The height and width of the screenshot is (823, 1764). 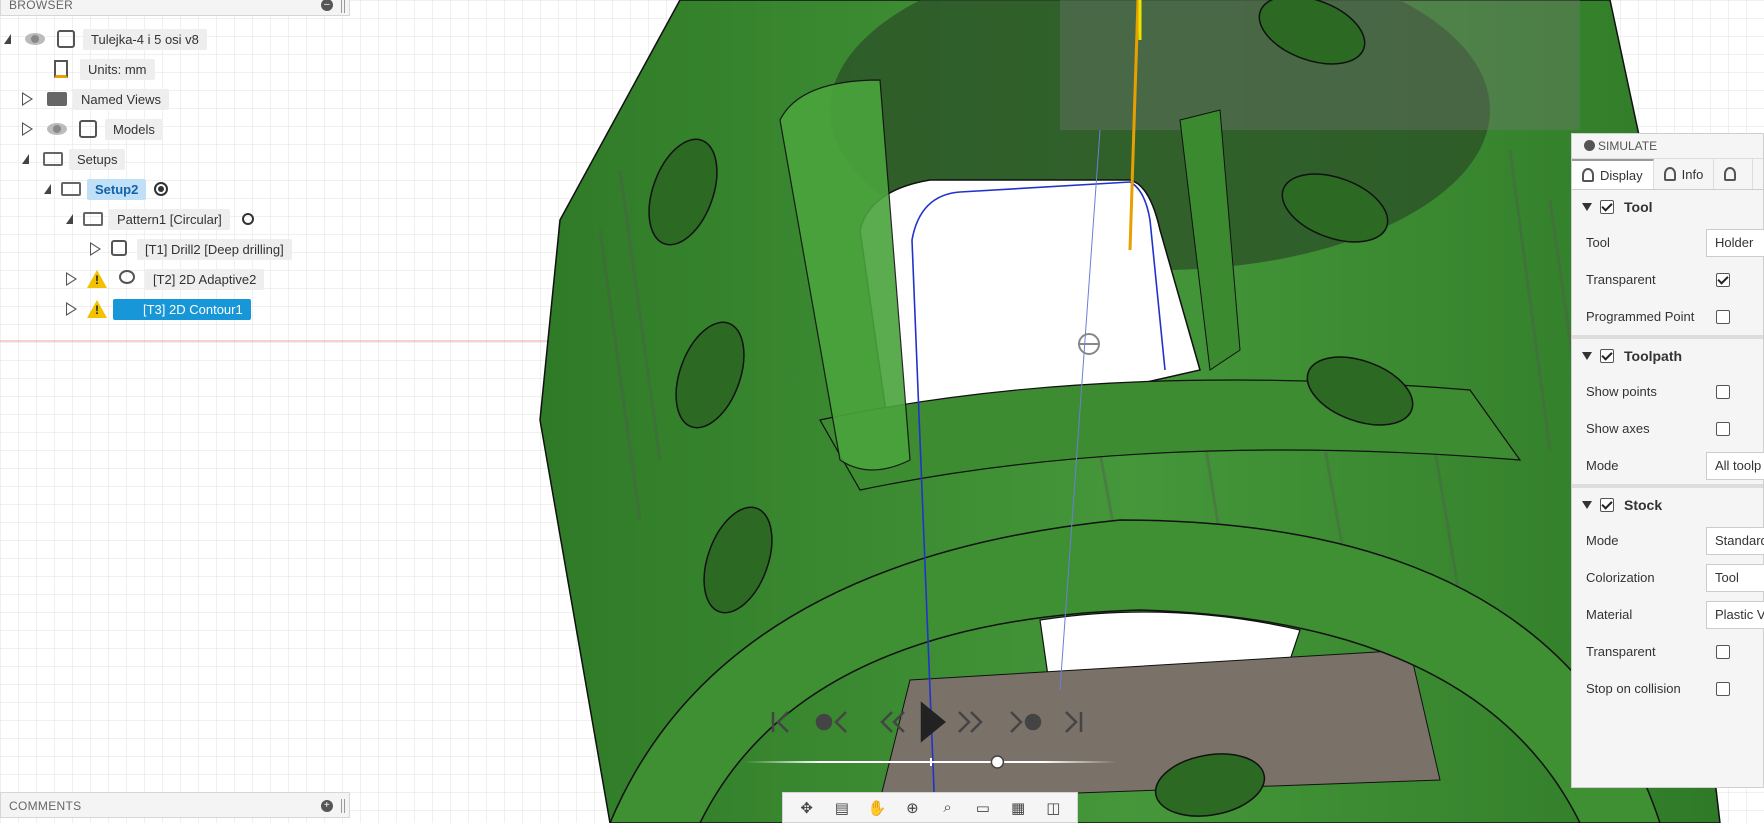 What do you see at coordinates (1668, 577) in the screenshot?
I see `colorization-row: Colorization Tool` at bounding box center [1668, 577].